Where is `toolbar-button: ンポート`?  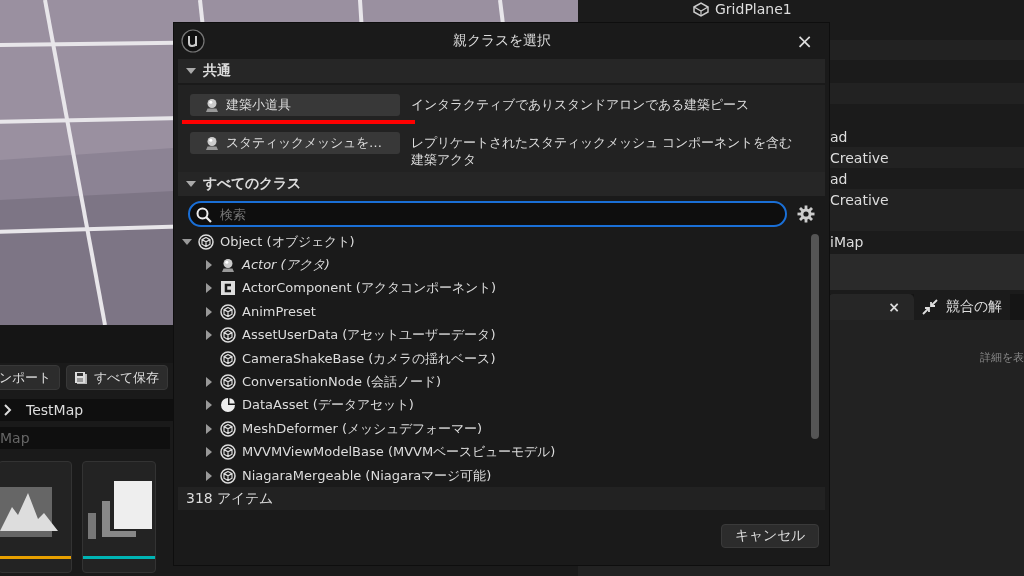
toolbar-button: ンポート is located at coordinates (30, 377).